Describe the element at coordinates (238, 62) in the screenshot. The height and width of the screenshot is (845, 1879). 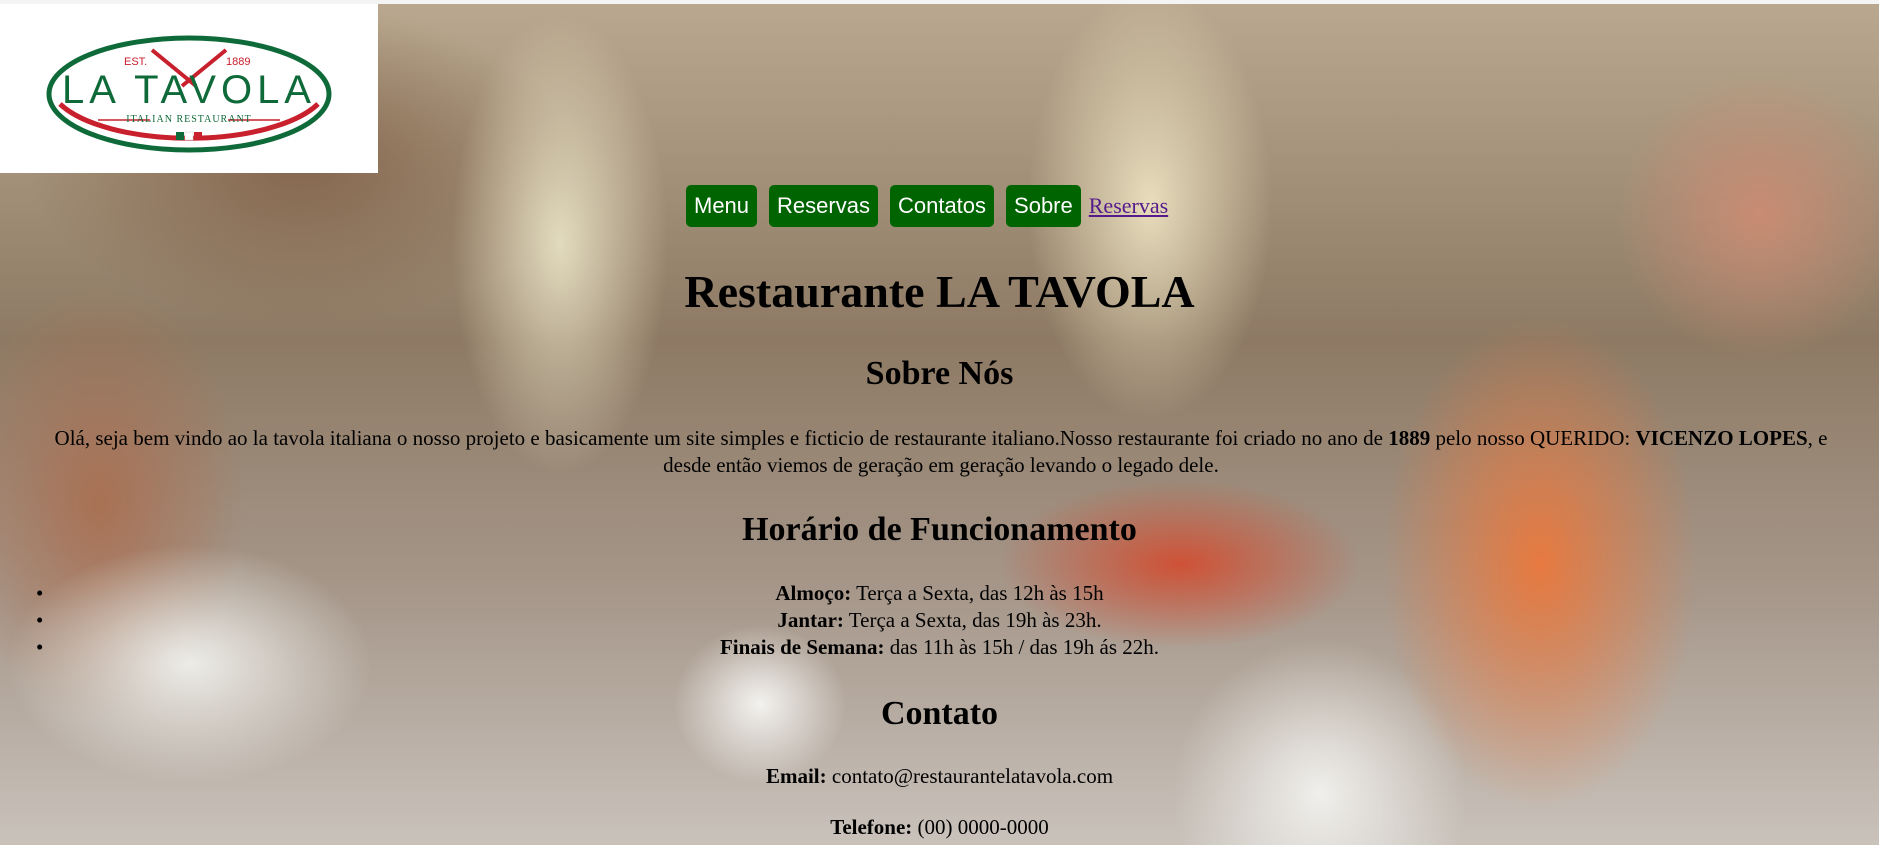
I see `logo-year: 1889` at that location.